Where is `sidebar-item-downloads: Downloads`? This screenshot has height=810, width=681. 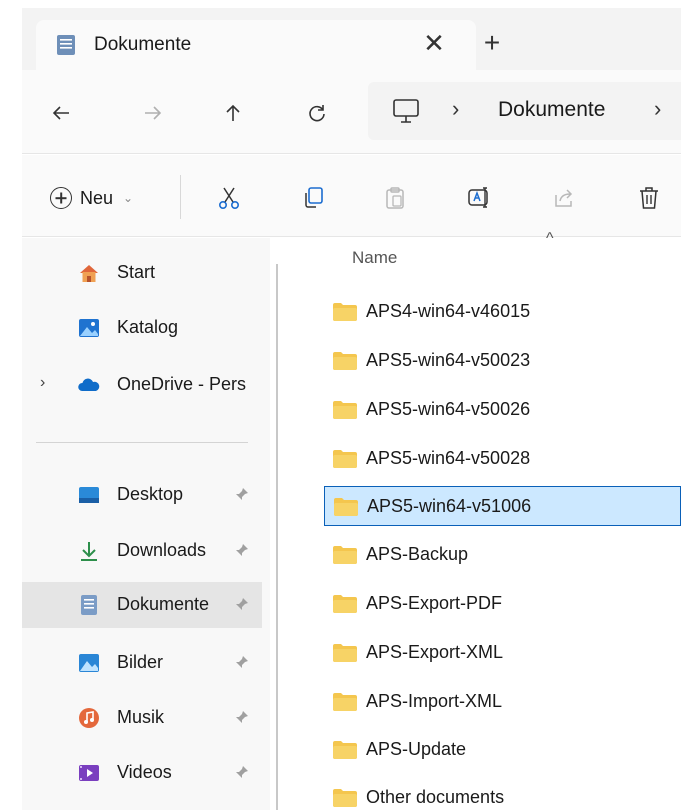
sidebar-item-downloads: Downloads is located at coordinates (142, 551).